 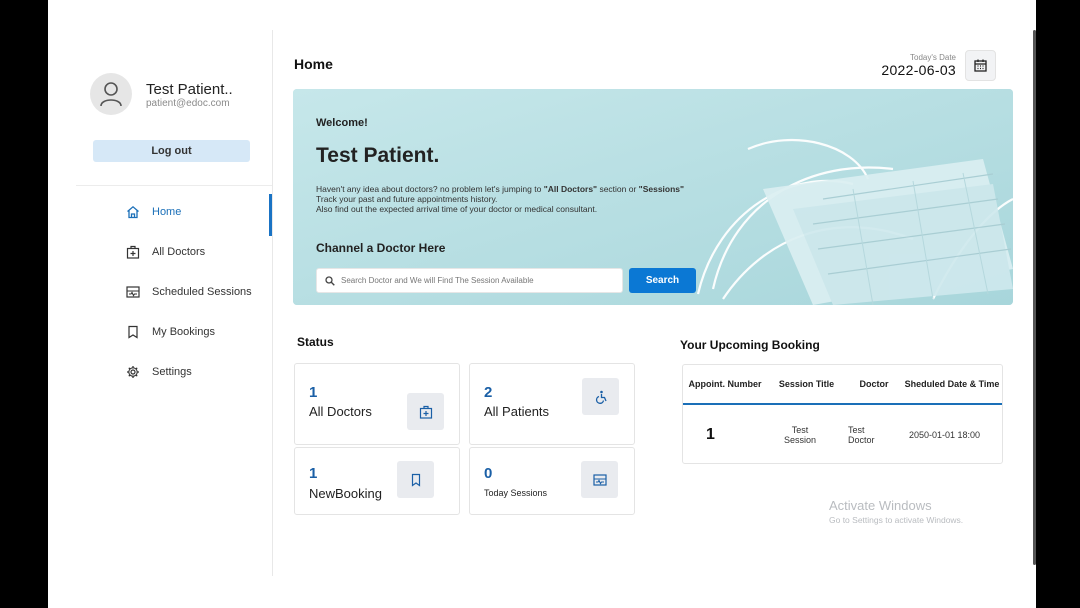 What do you see at coordinates (517, 411) in the screenshot?
I see `stat-label: All Patients` at bounding box center [517, 411].